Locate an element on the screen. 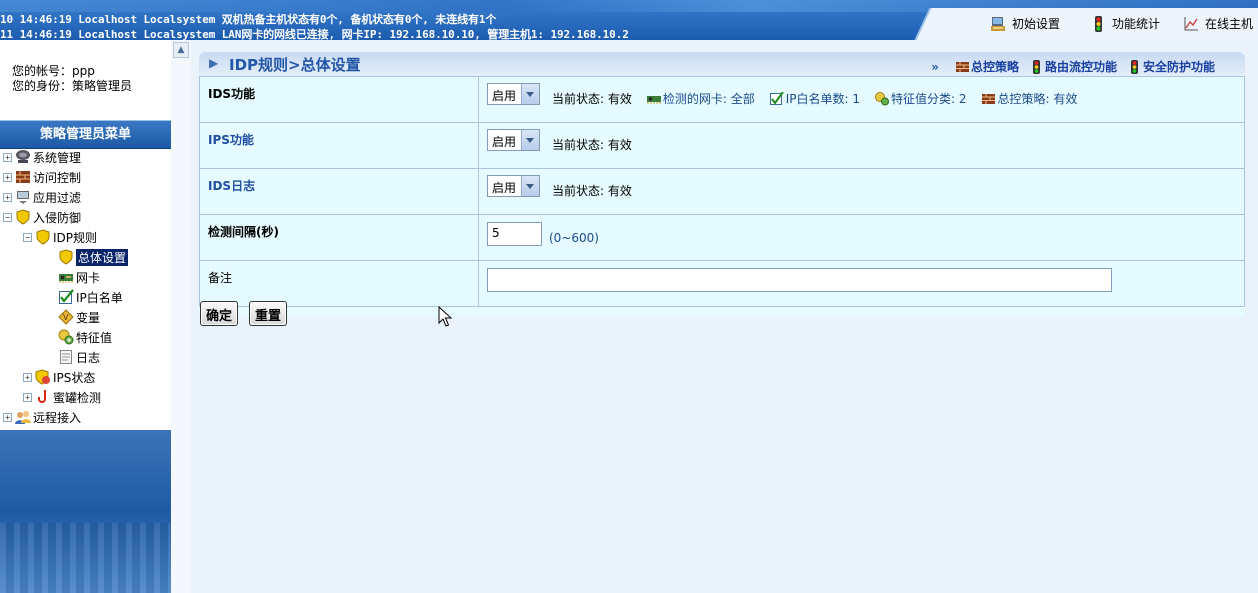  frame-scrollbar is located at coordinates (181, 316).